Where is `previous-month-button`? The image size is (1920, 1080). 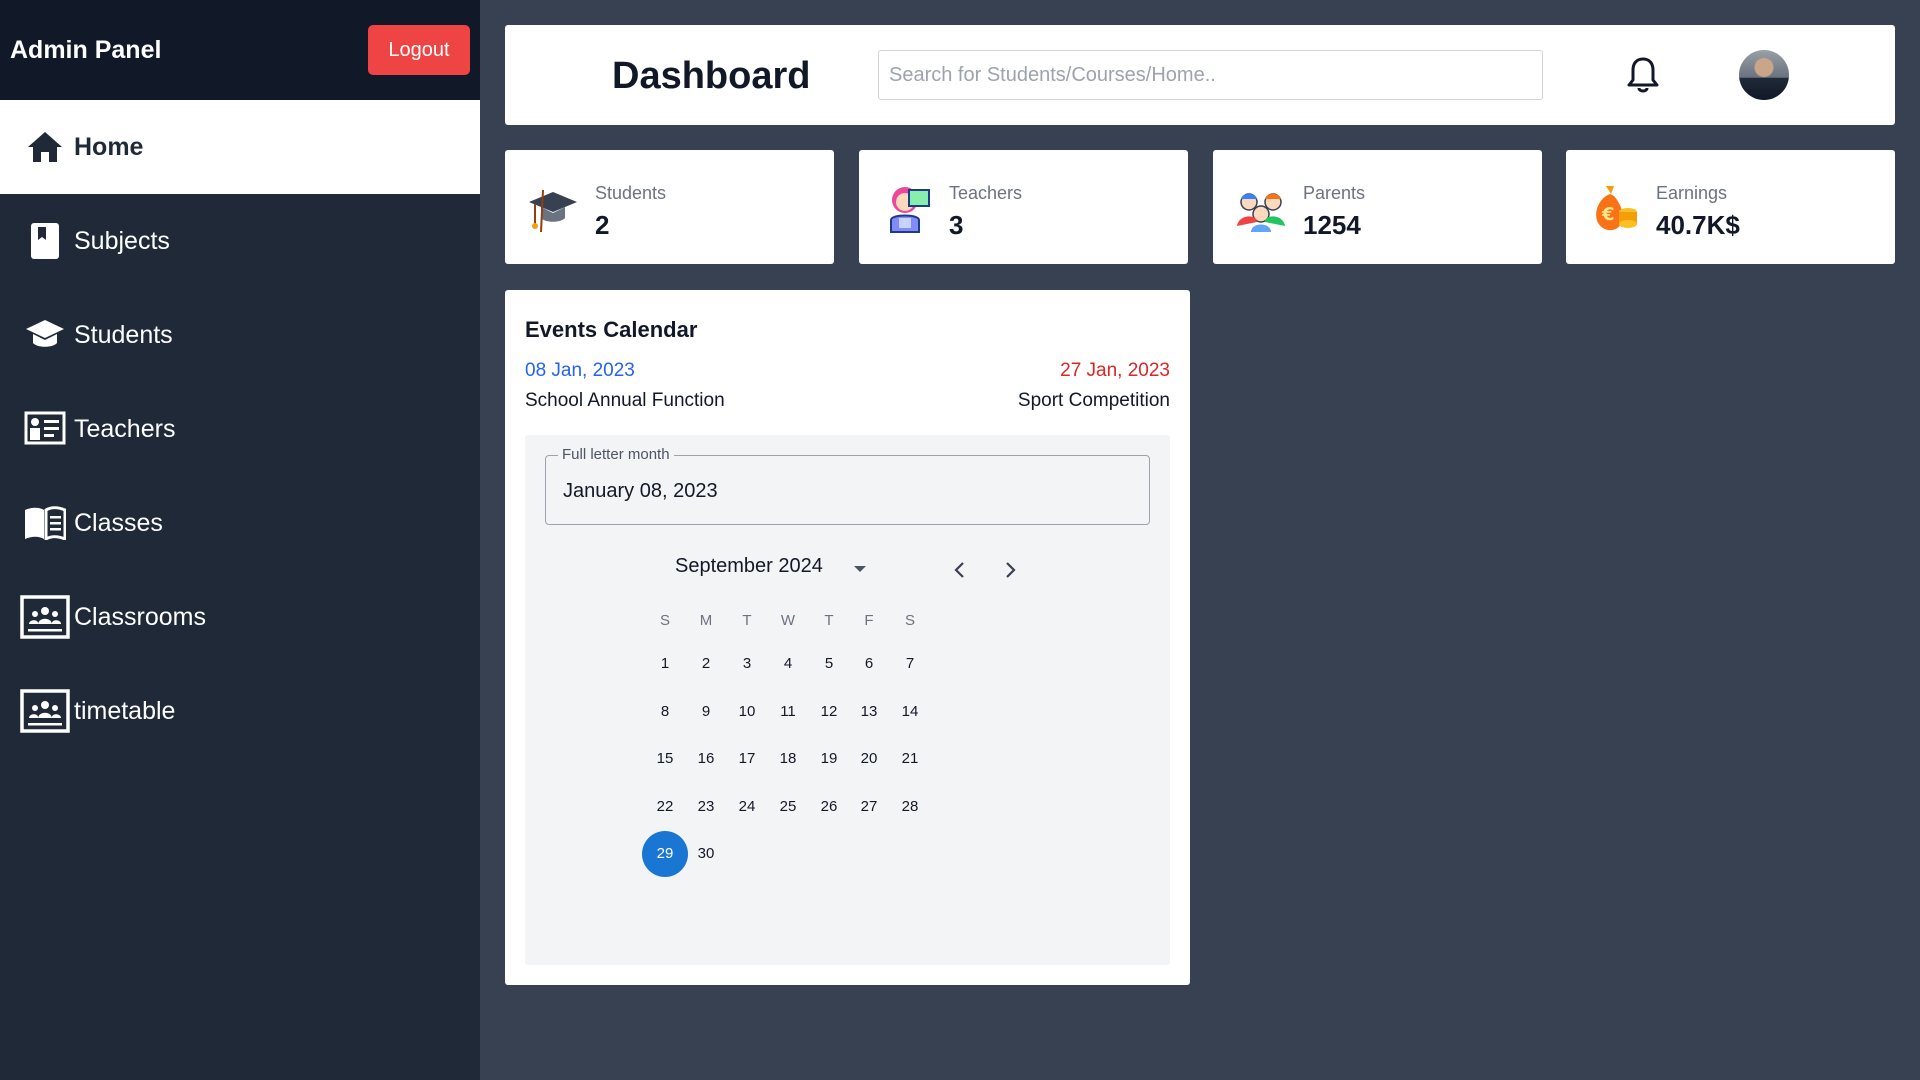
previous-month-button is located at coordinates (960, 570).